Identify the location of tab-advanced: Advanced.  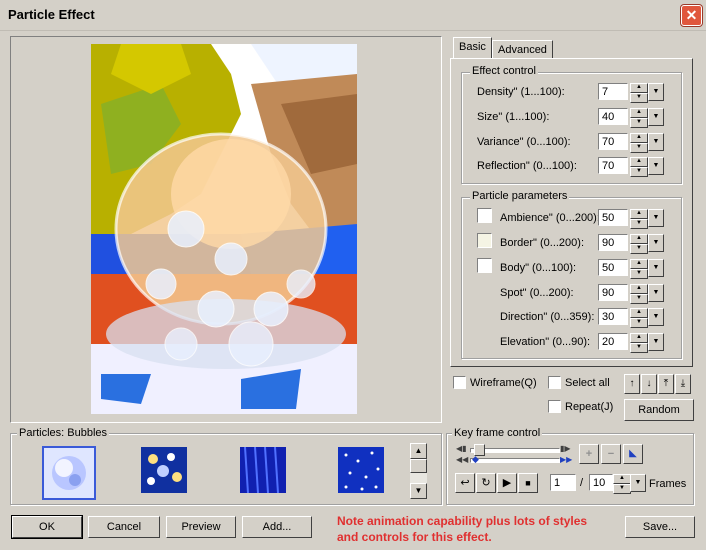
(522, 49).